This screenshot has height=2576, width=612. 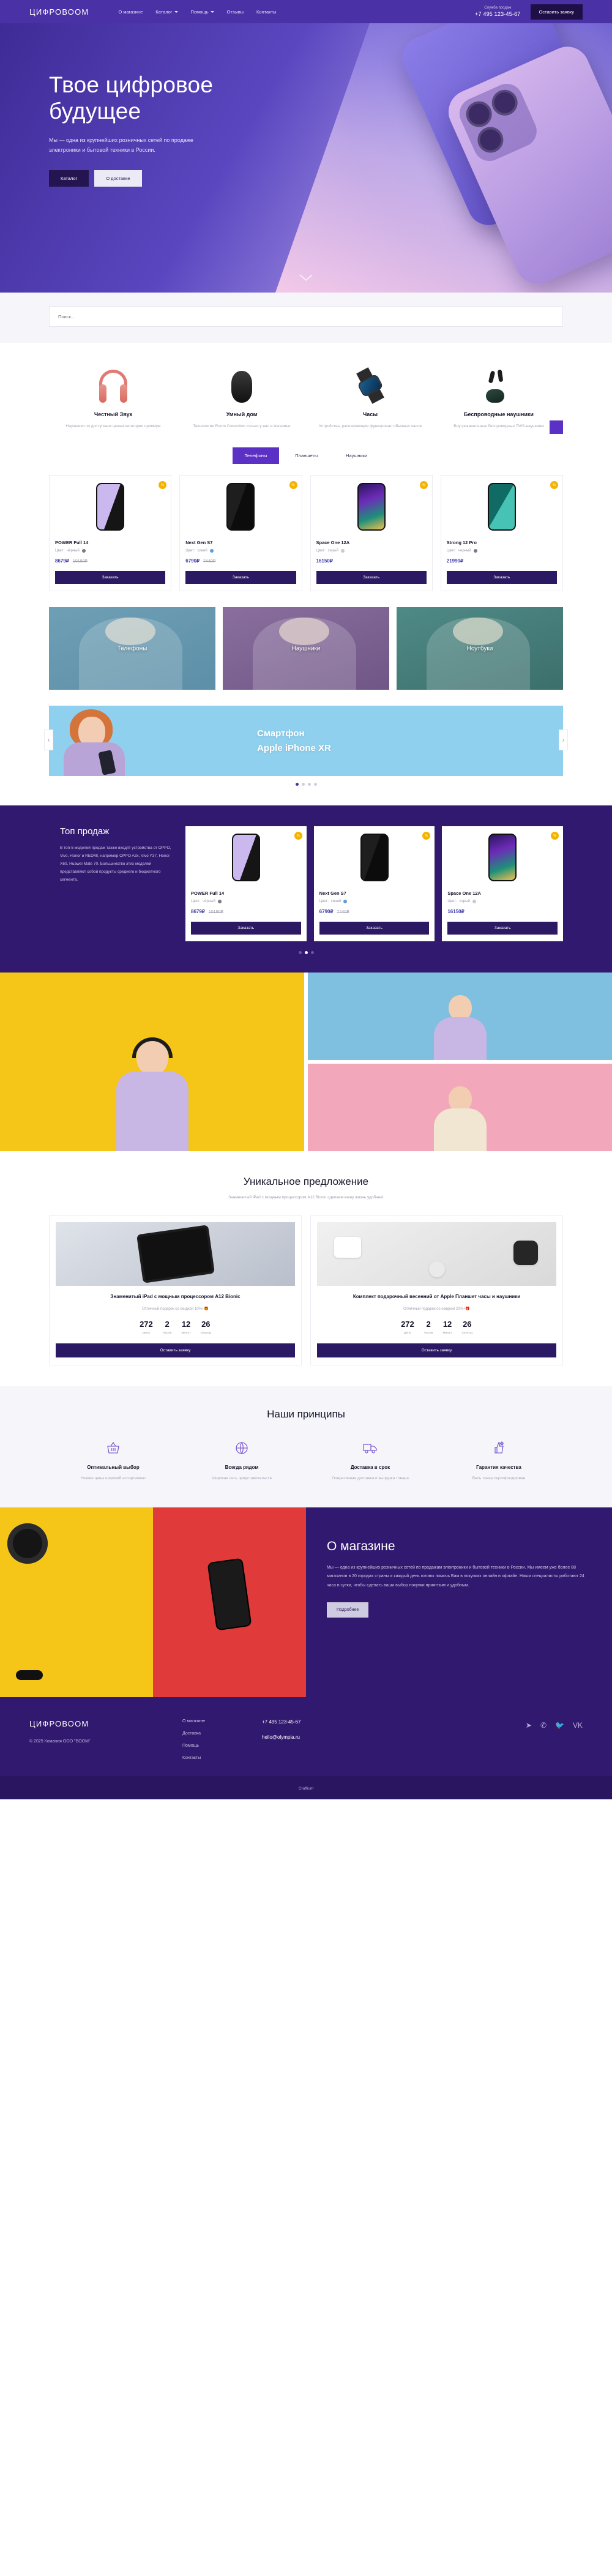 I want to click on nav-item-catalog: Каталог, so click(x=166, y=12).